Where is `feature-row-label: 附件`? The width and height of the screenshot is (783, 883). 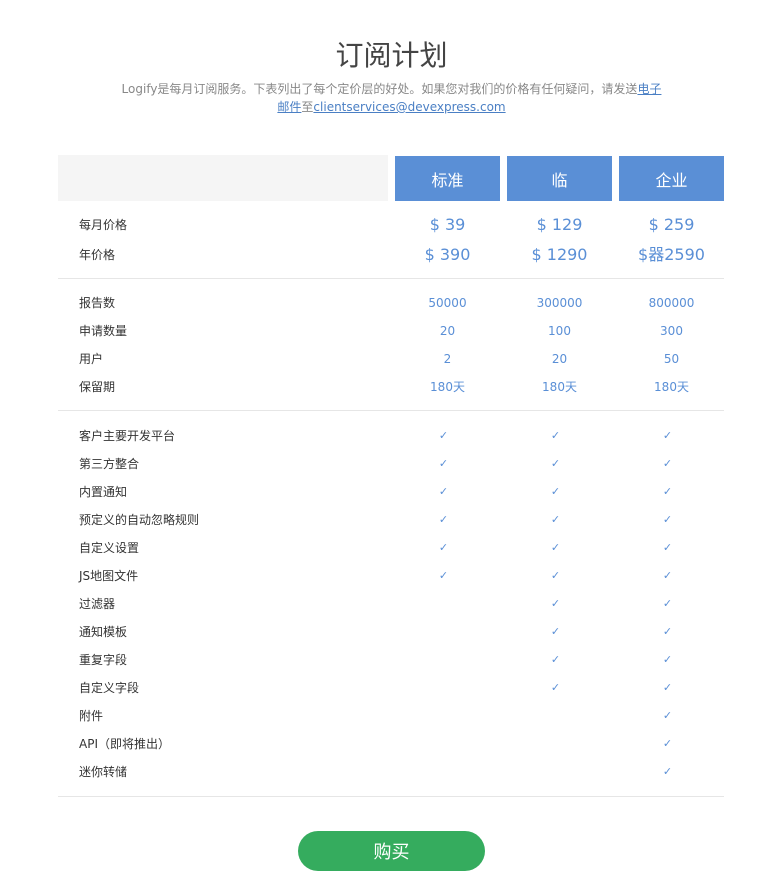
feature-row-label: 附件 is located at coordinates (91, 716).